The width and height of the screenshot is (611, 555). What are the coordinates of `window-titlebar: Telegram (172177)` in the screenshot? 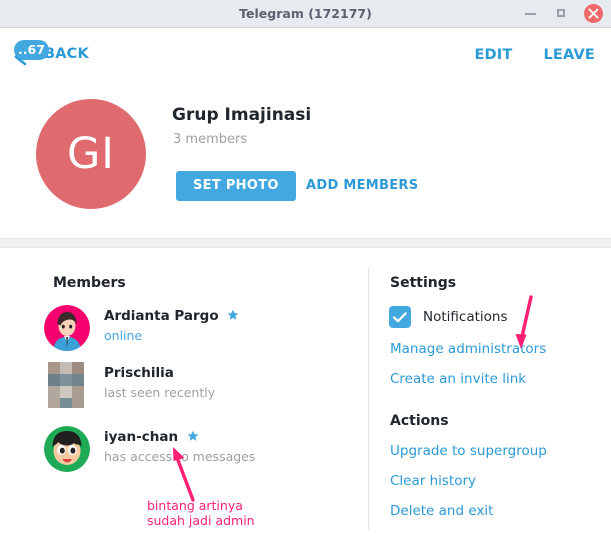 It's located at (305, 14).